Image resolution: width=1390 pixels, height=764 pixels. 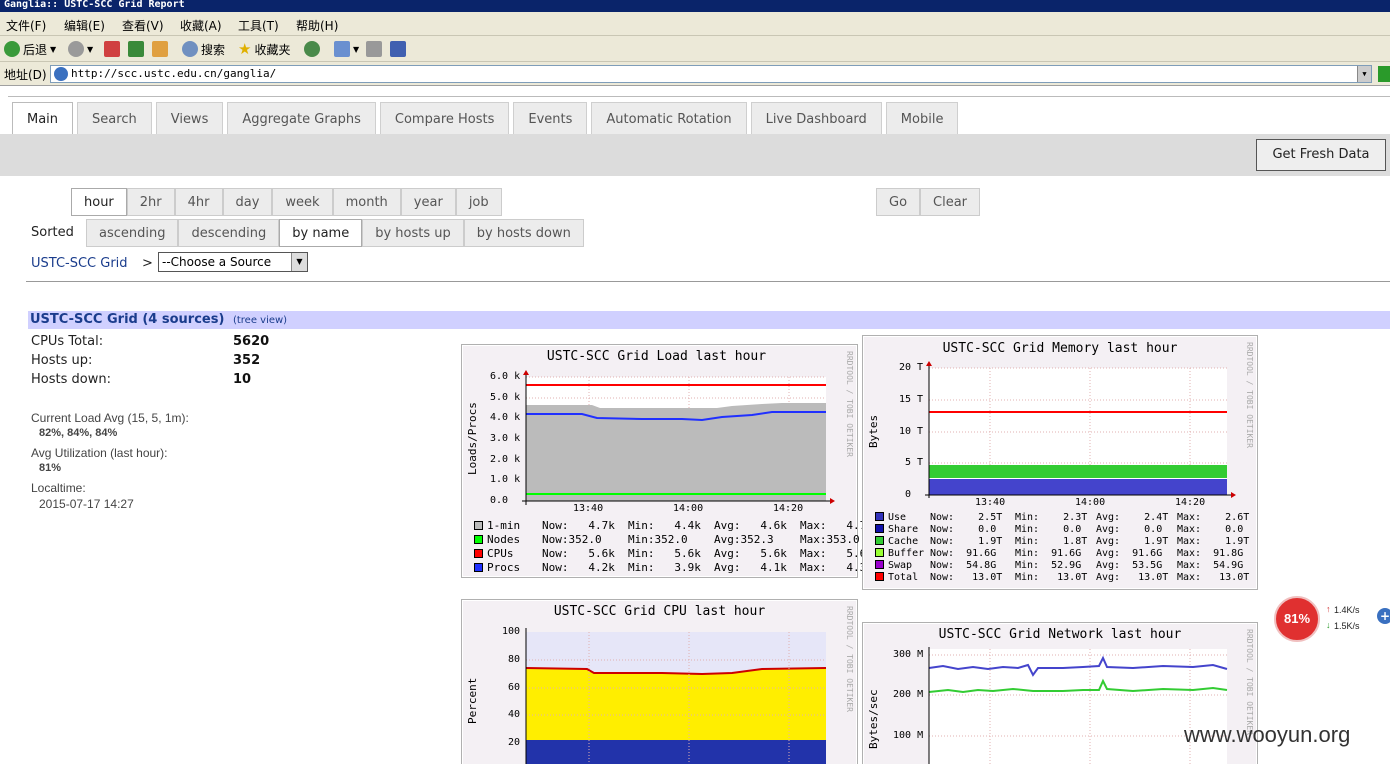 I want to click on range-day: day, so click(x=247, y=202).